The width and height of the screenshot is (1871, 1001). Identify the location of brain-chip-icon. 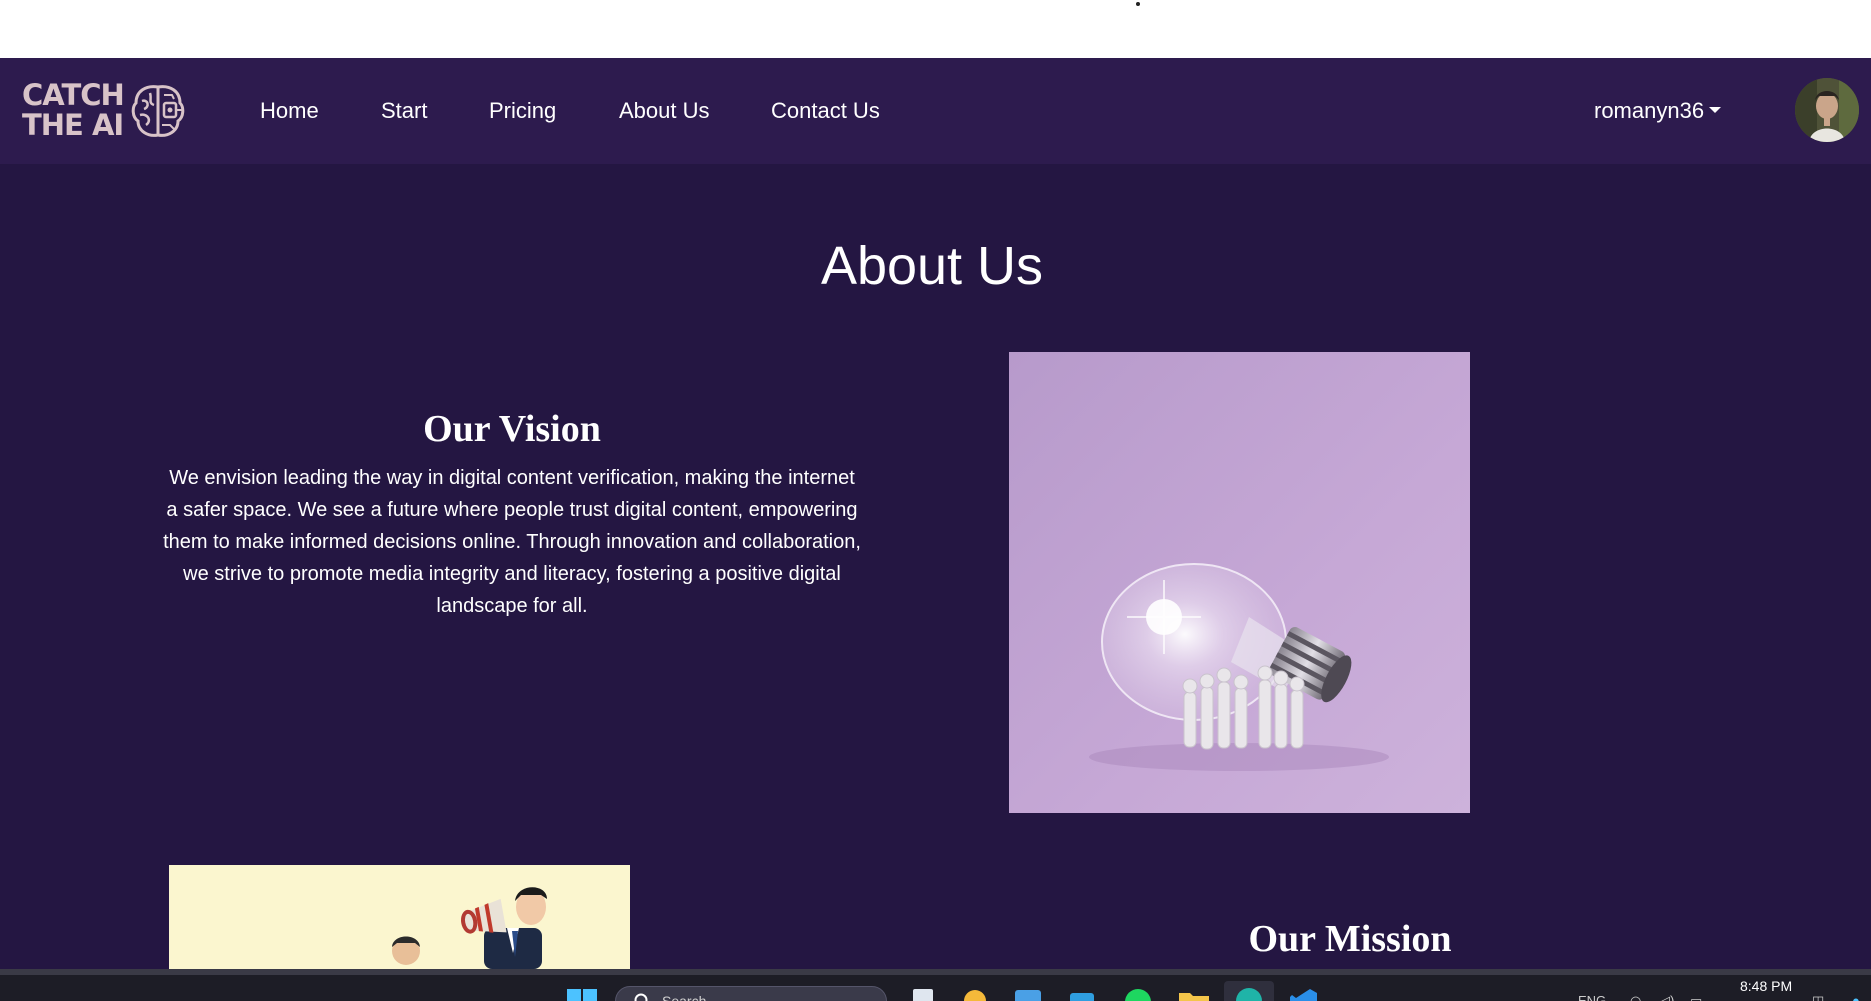
(158, 111).